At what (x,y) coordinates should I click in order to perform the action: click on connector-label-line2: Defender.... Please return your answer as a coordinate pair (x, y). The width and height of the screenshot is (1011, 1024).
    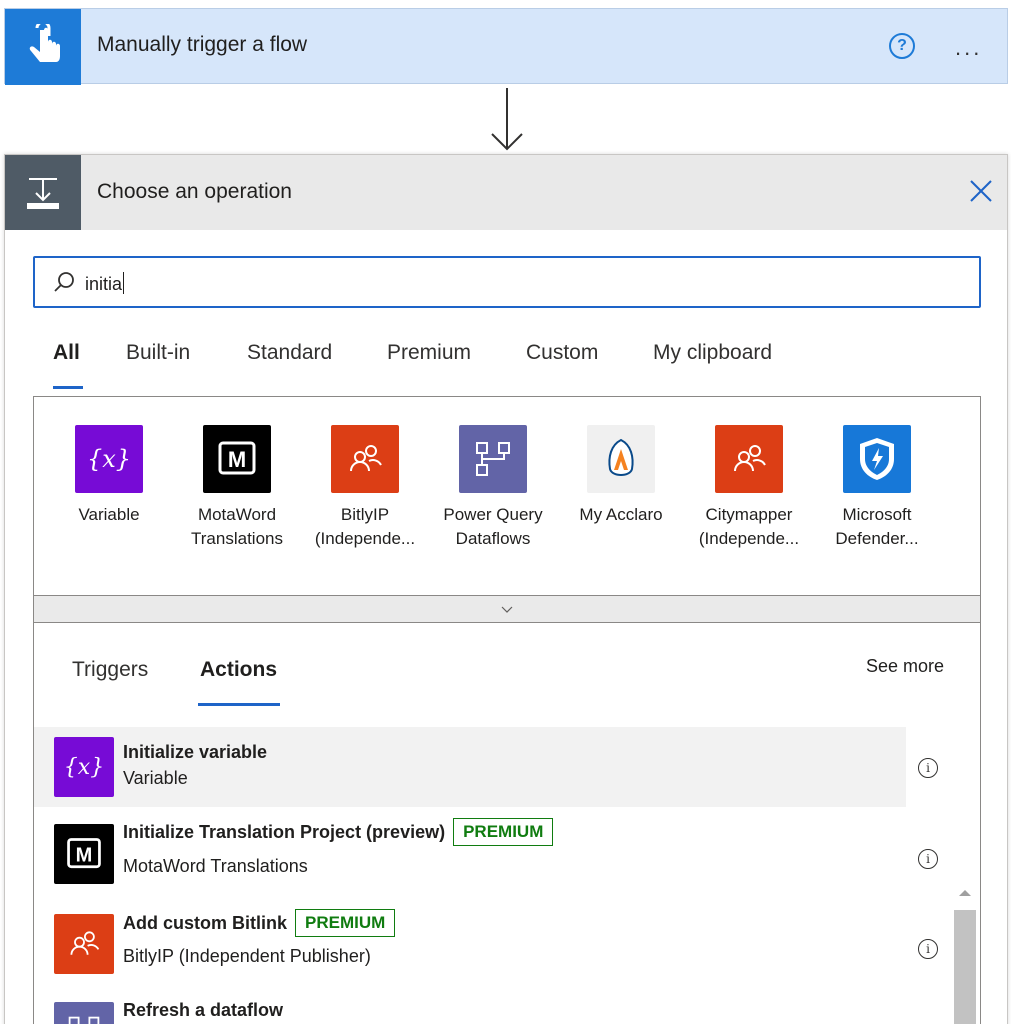
    Looking at the image, I should click on (877, 538).